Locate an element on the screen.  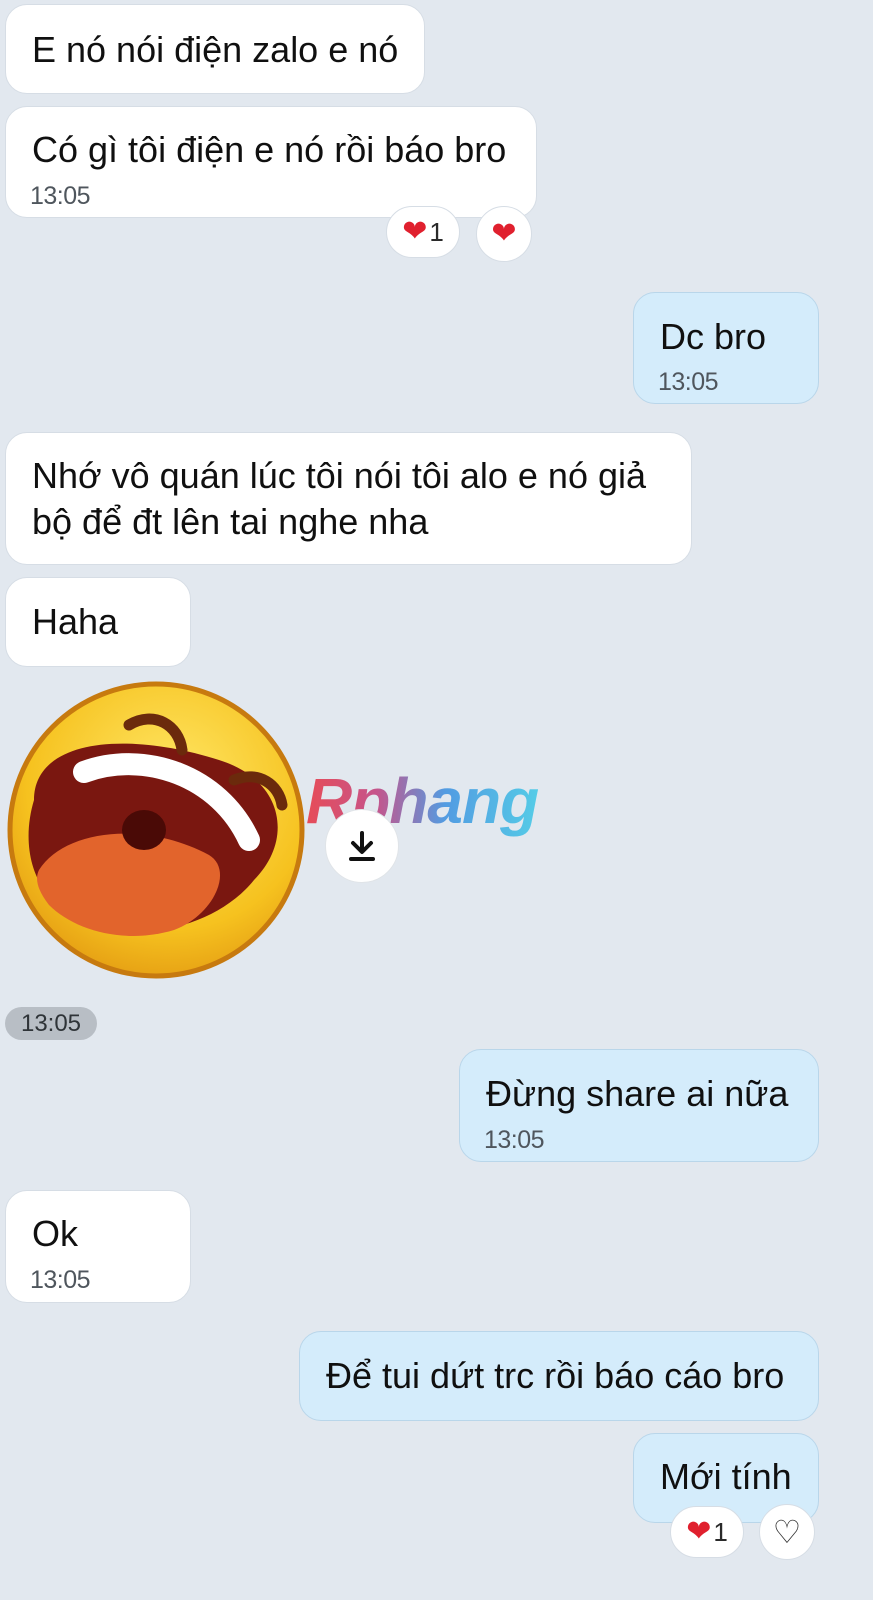
message-text: Haha is located at coordinates (75, 621).